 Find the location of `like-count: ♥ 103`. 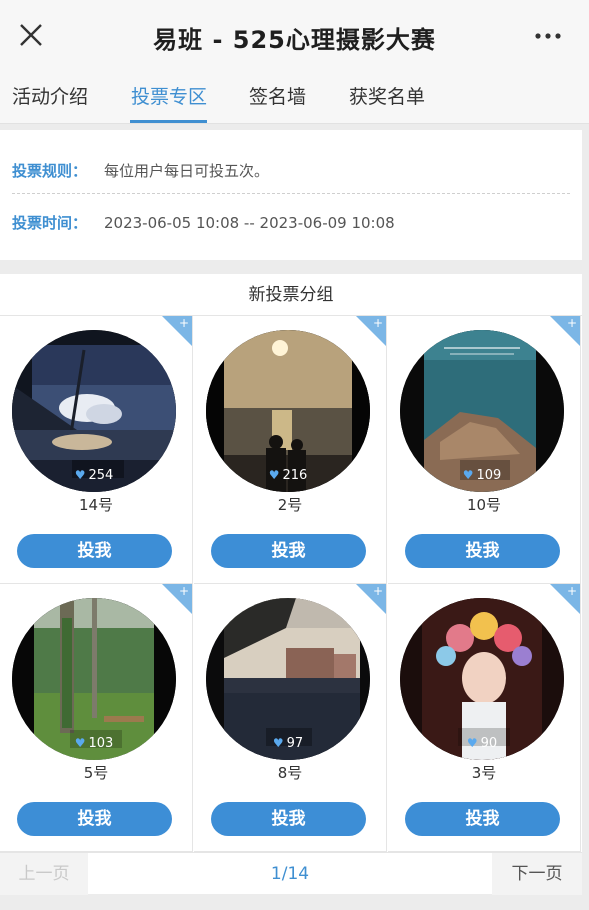

like-count: ♥ 103 is located at coordinates (94, 743).